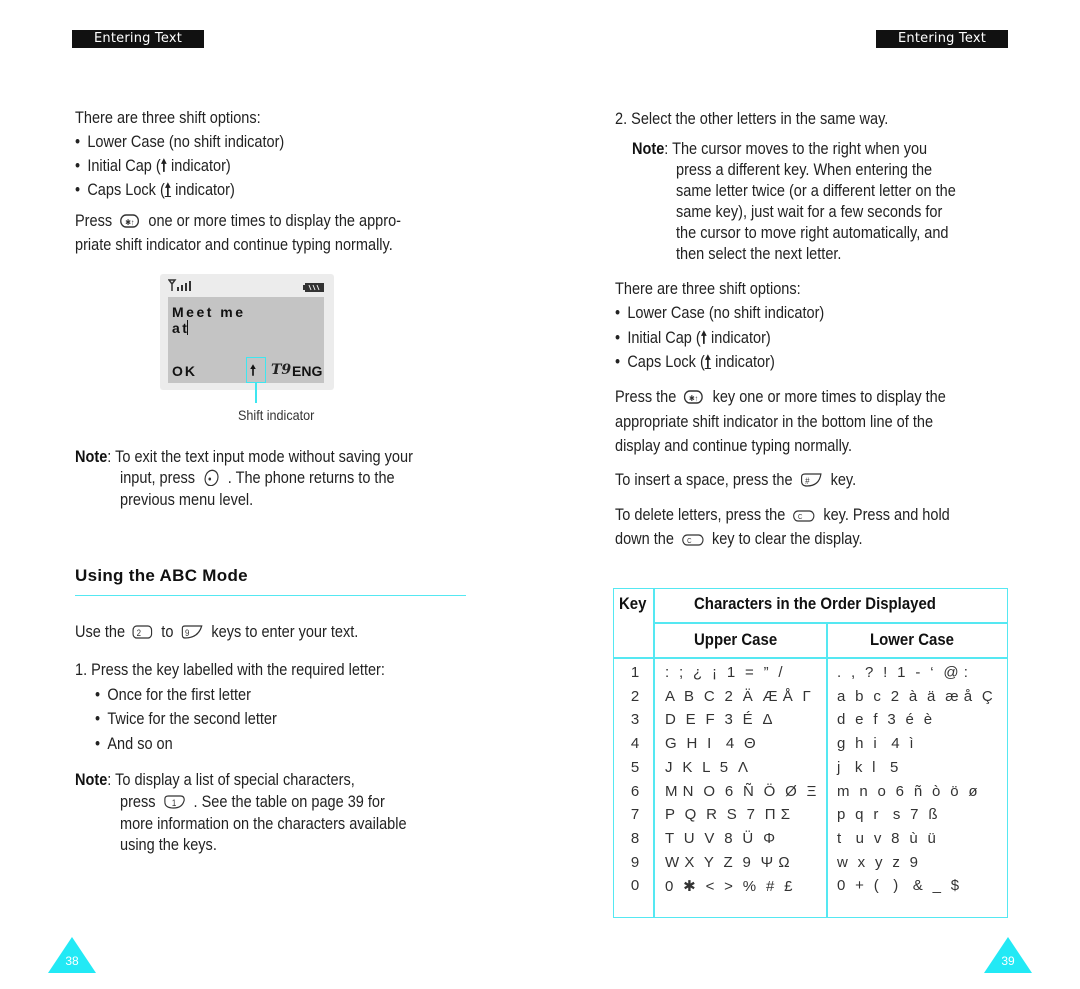  Describe the element at coordinates (903, 672) in the screenshot. I see `table-cell-lower: . , ? ! 1 - ‘ @ :` at that location.